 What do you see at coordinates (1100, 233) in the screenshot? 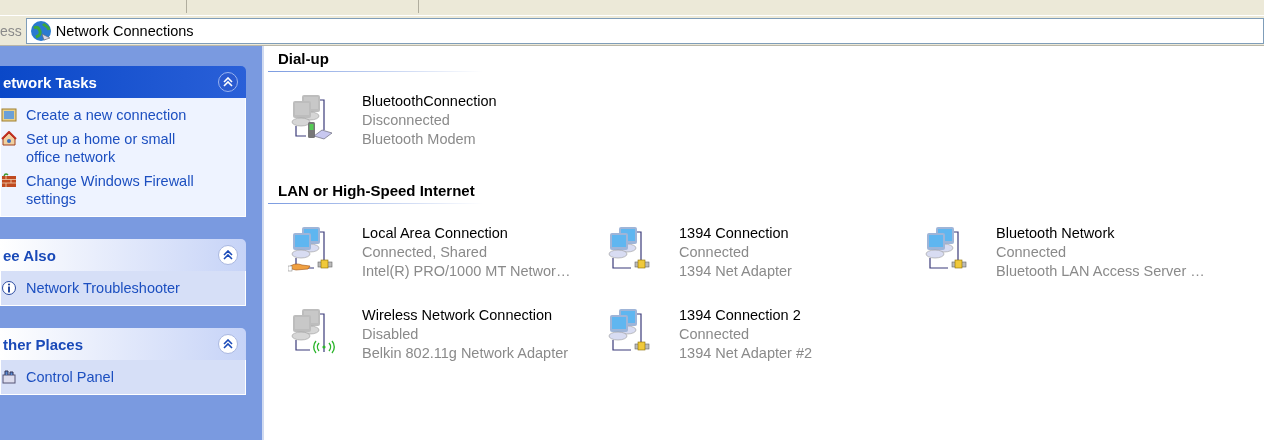
I see `connection-name: Bluetooth Network` at bounding box center [1100, 233].